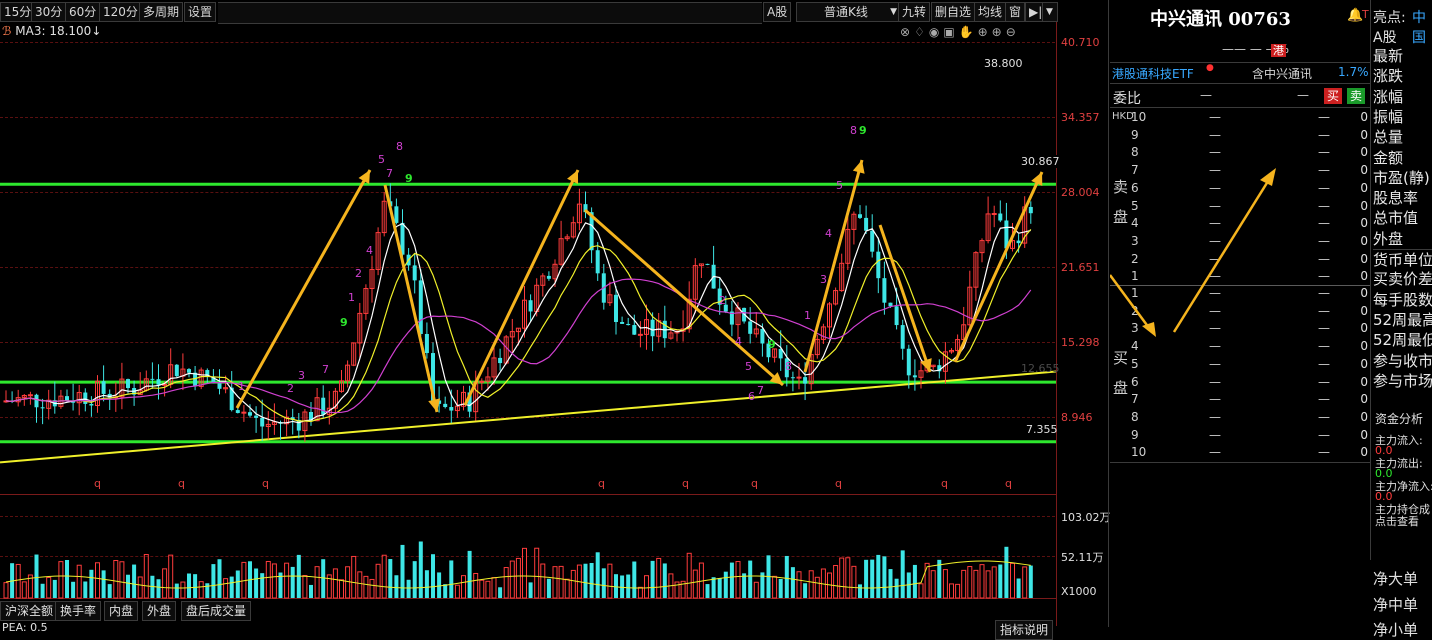 The image size is (1432, 640). What do you see at coordinates (990, 12) in the screenshot?
I see `ma-button: 均线` at bounding box center [990, 12].